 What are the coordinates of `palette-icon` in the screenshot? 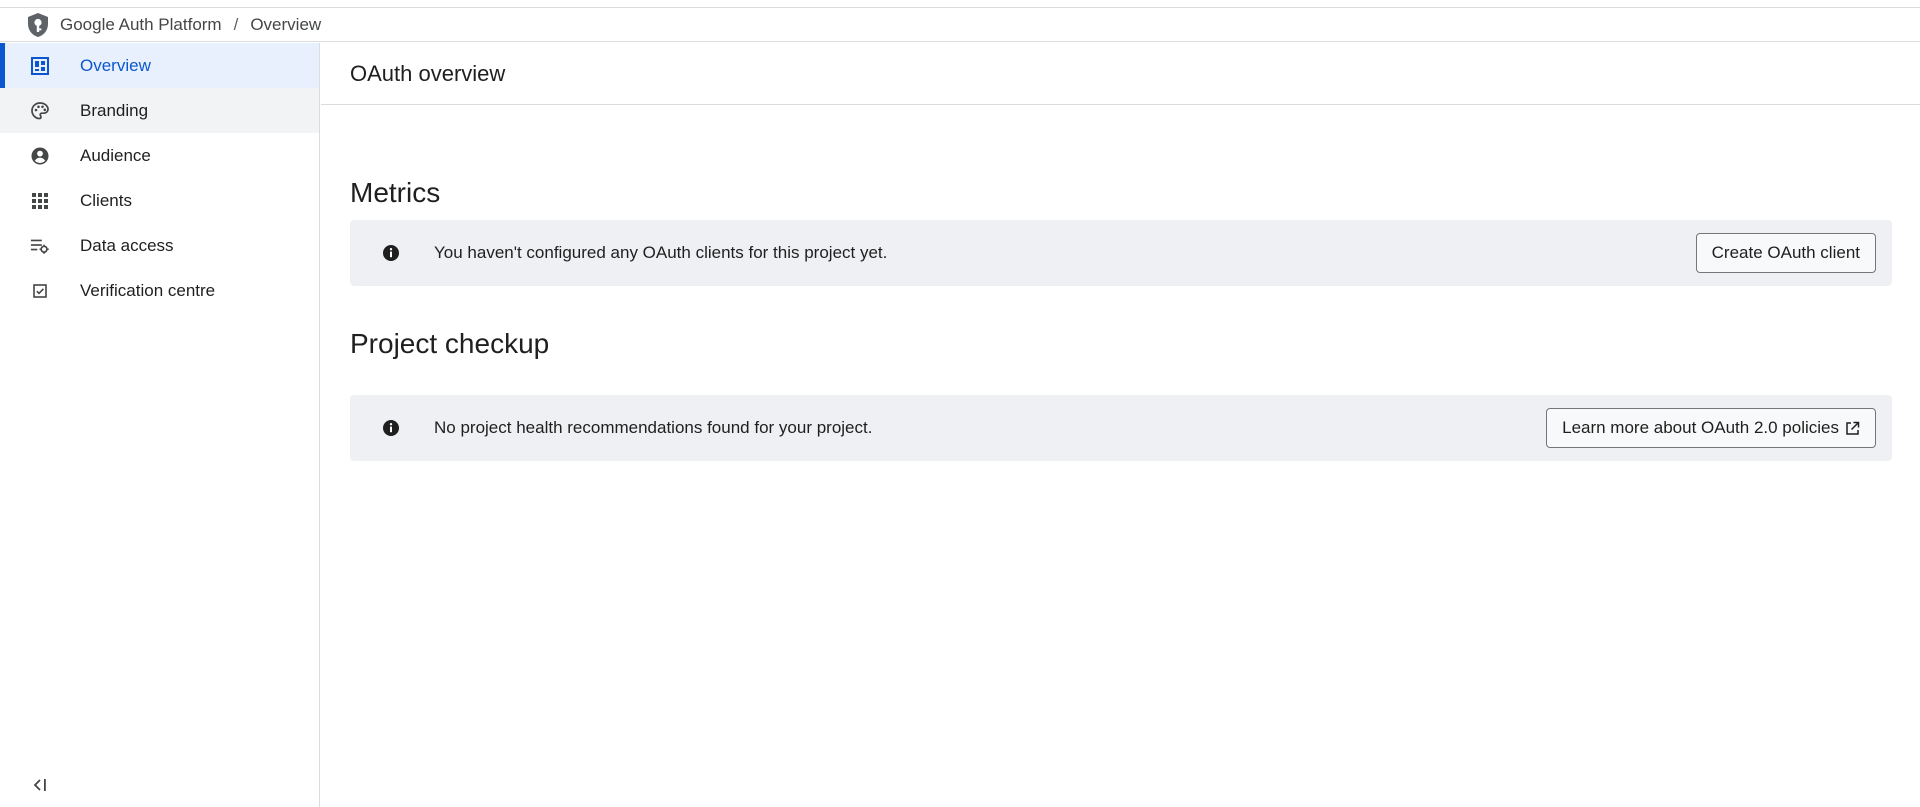 It's located at (40, 111).